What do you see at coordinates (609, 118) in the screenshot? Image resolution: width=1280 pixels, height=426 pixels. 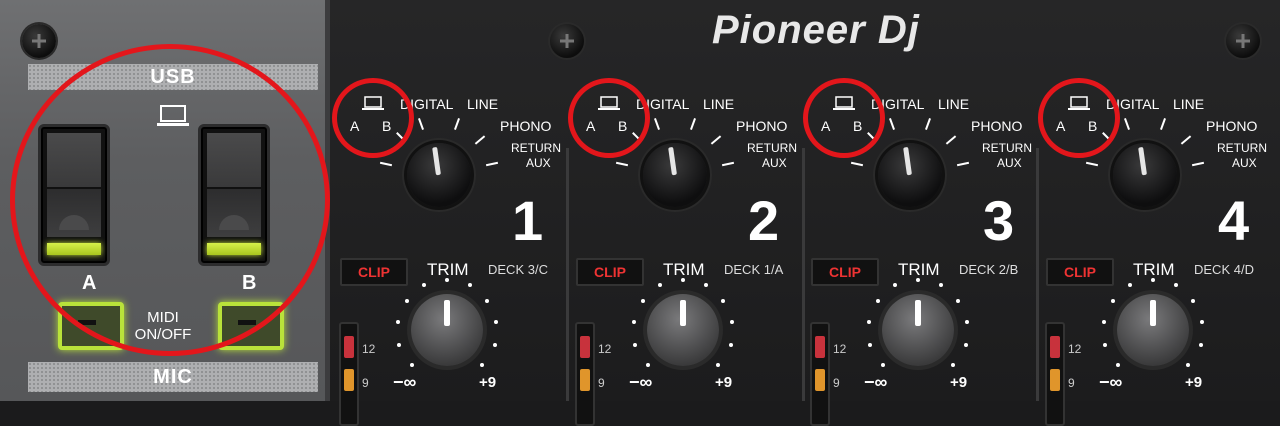 I see `highlight-circle-ch2` at bounding box center [609, 118].